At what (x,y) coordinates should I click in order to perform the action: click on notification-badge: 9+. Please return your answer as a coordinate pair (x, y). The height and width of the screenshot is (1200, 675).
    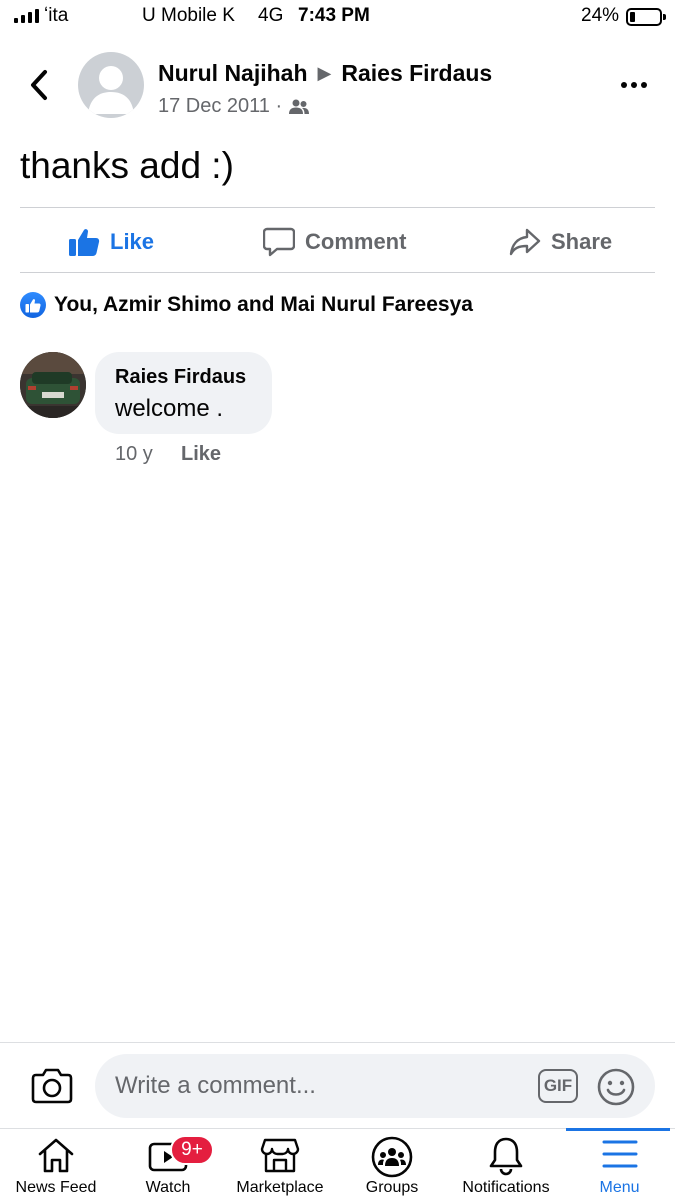
    Looking at the image, I should click on (192, 1150).